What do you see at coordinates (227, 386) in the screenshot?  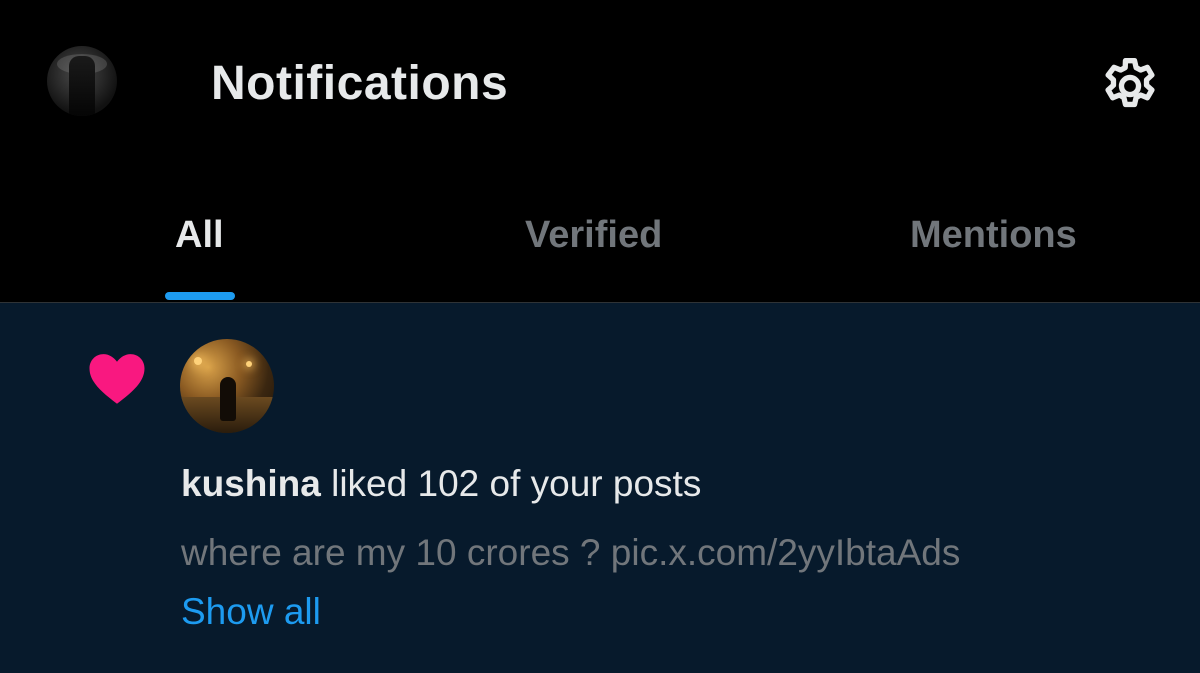 I see `user-avatar` at bounding box center [227, 386].